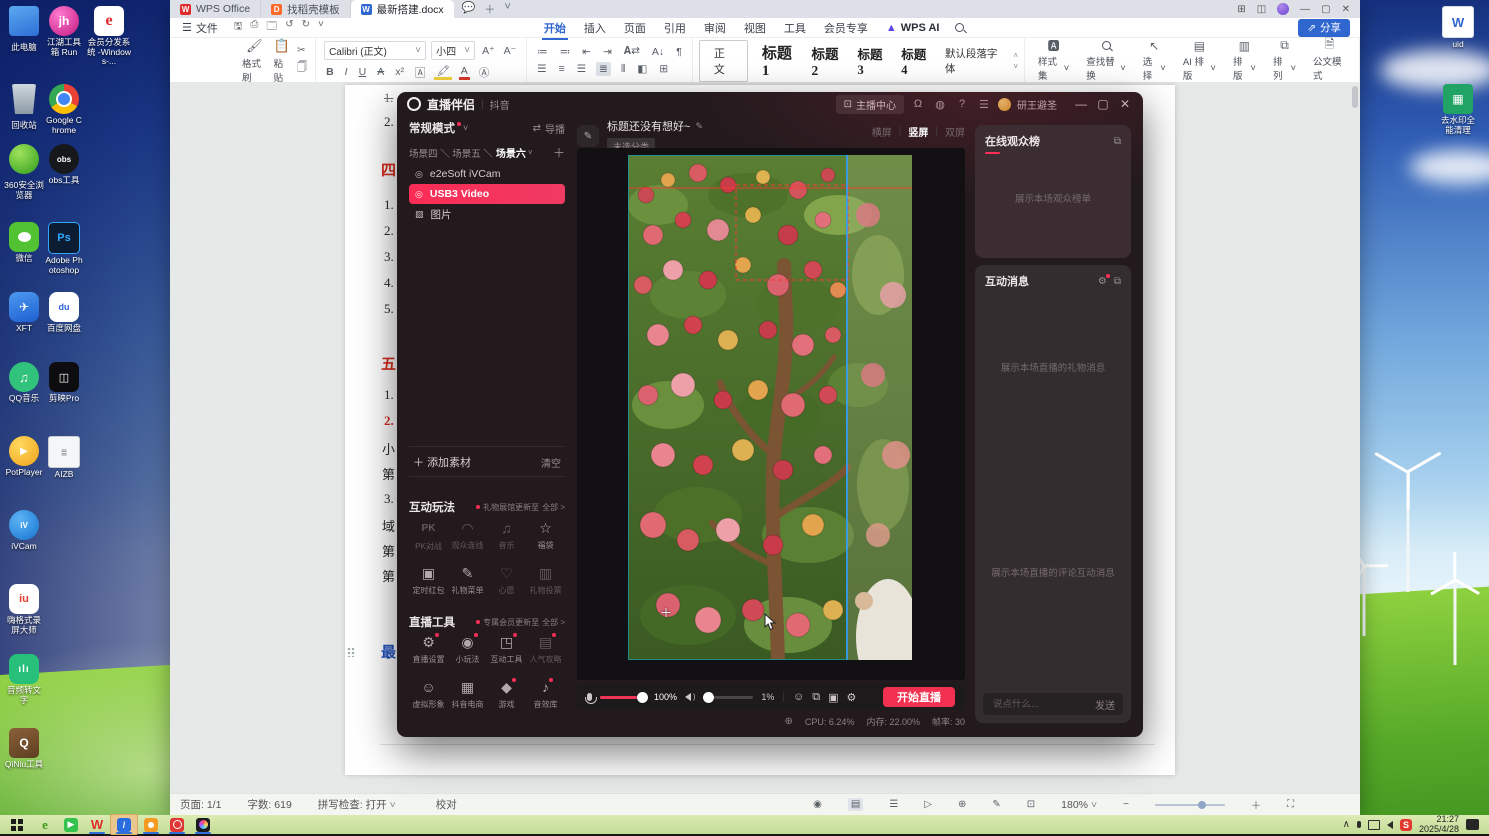  Describe the element at coordinates (375, 50) in the screenshot. I see `font-name-select: Calibri (正文) ˅` at that location.